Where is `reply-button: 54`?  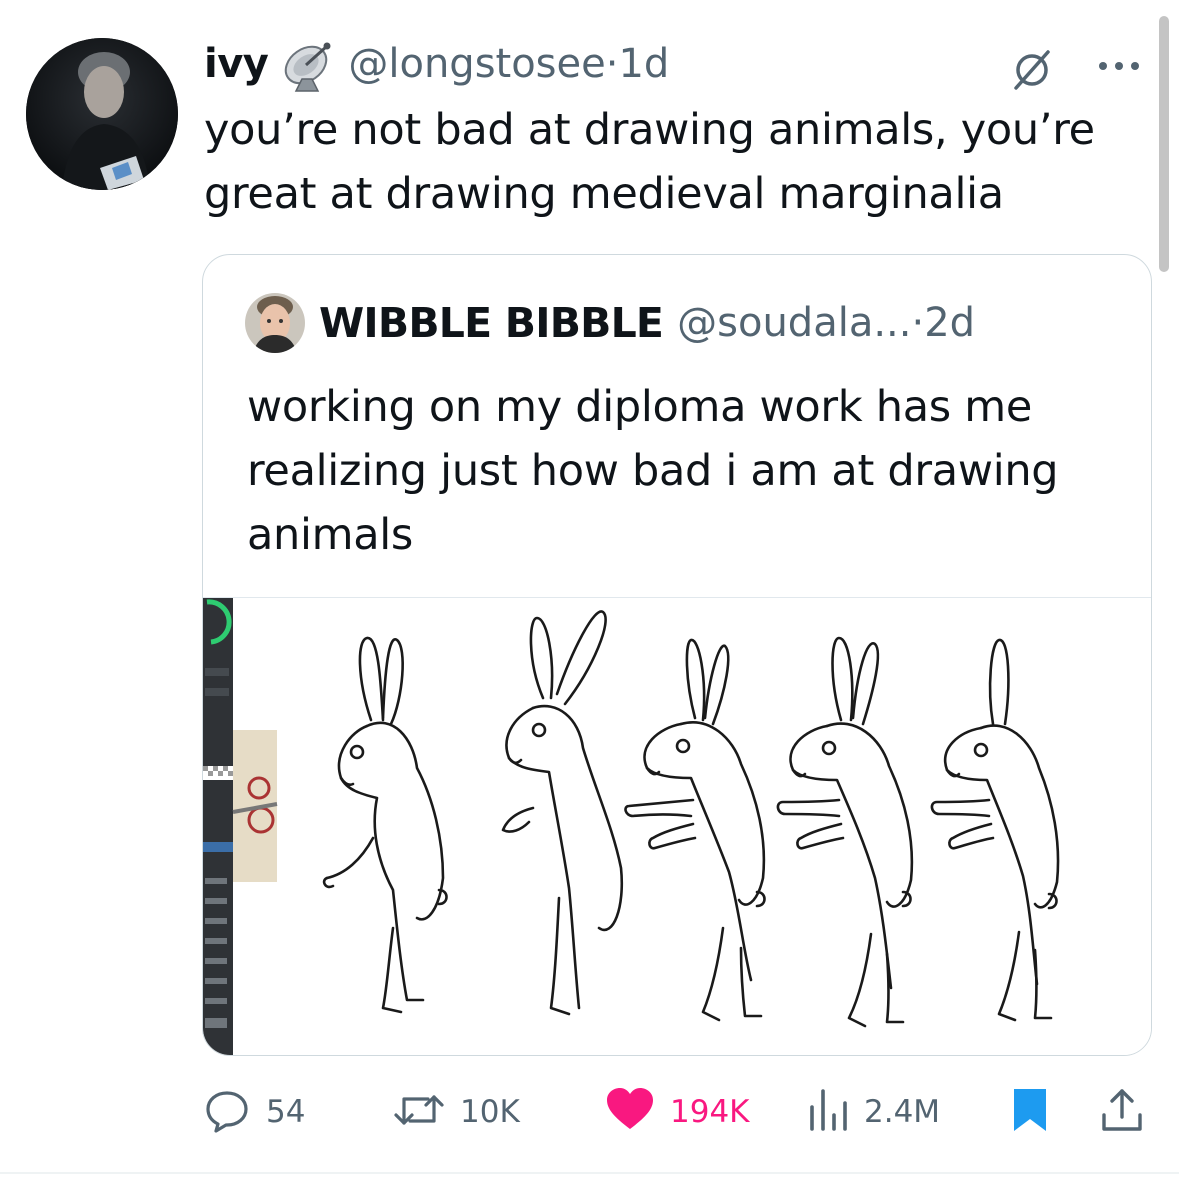
reply-button: 54 is located at coordinates (253, 1112).